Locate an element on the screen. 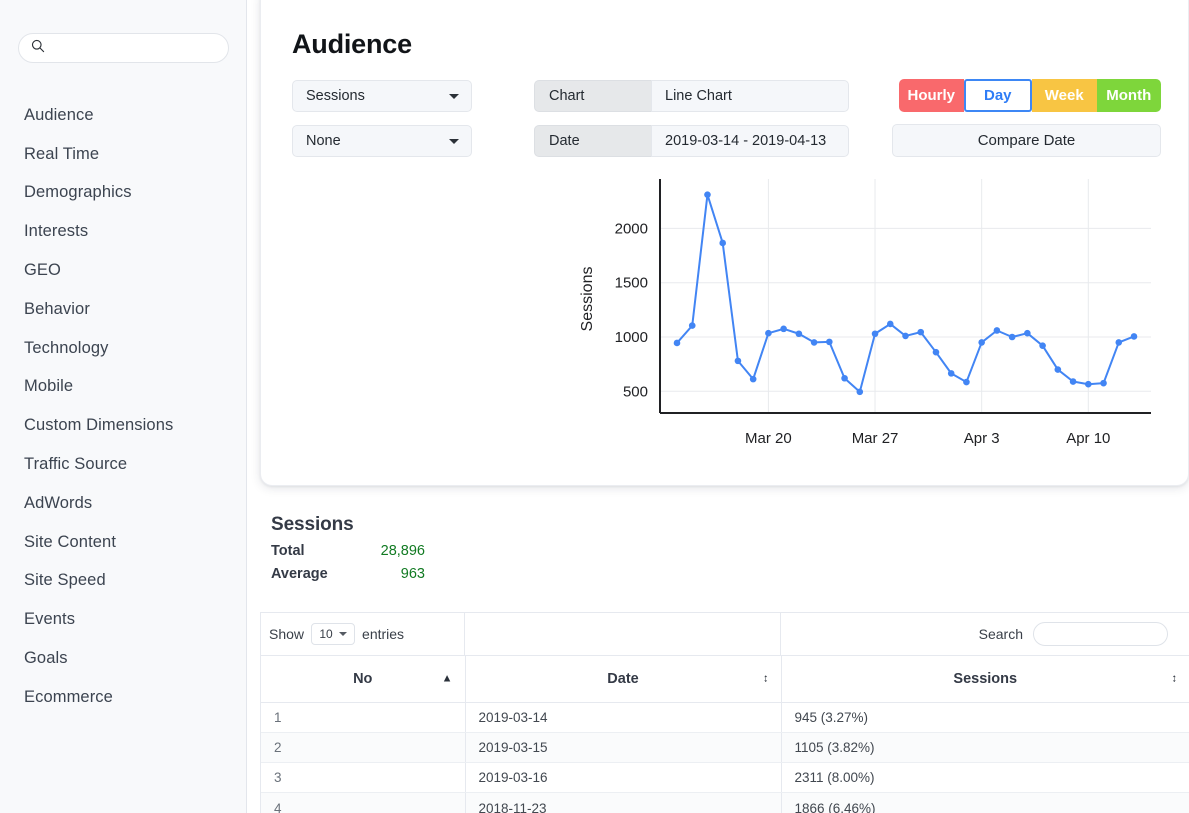 This screenshot has width=1189, height=813. granularity-day-button: Day is located at coordinates (997, 95).